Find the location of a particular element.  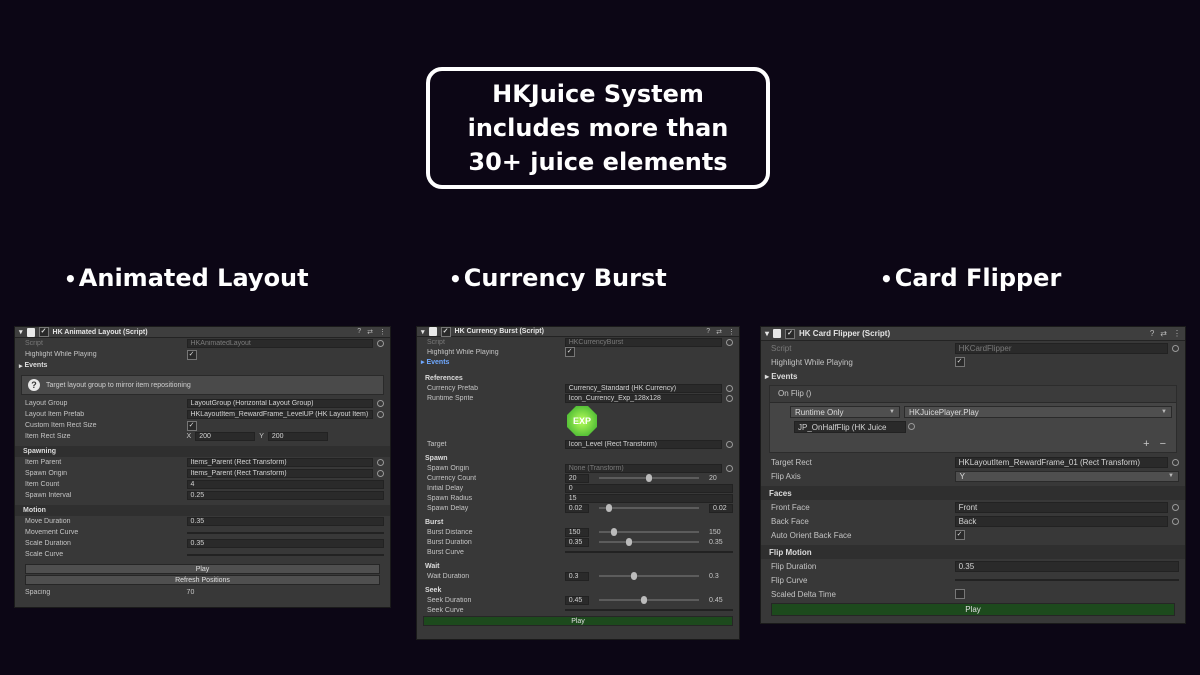

movement-curve-field is located at coordinates (285, 532).